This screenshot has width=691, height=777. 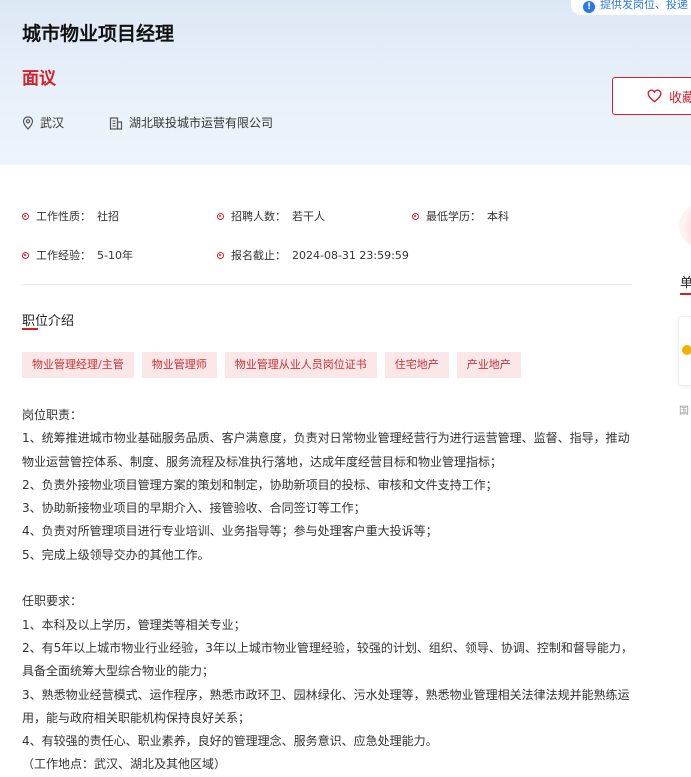 I want to click on info-job-type: 工作性质： 社招, so click(x=70, y=216).